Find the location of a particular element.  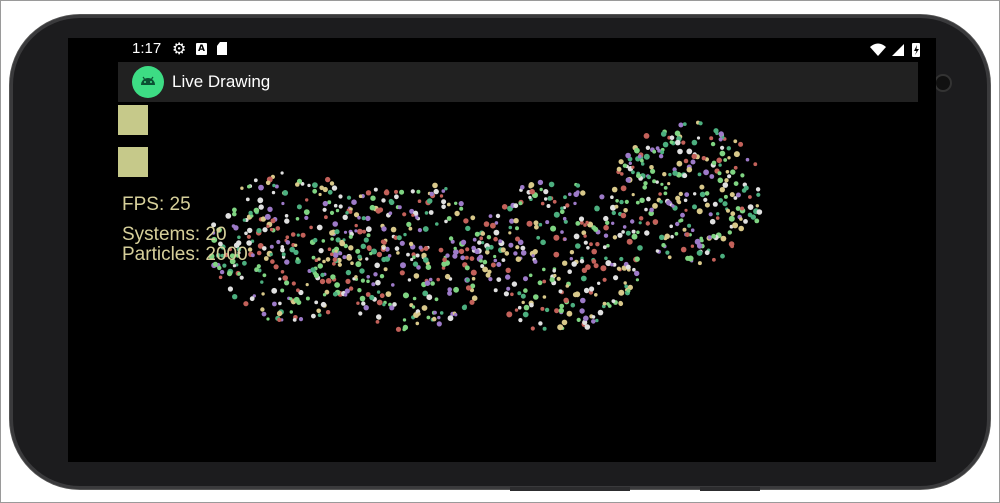

pause-button is located at coordinates (133, 120).